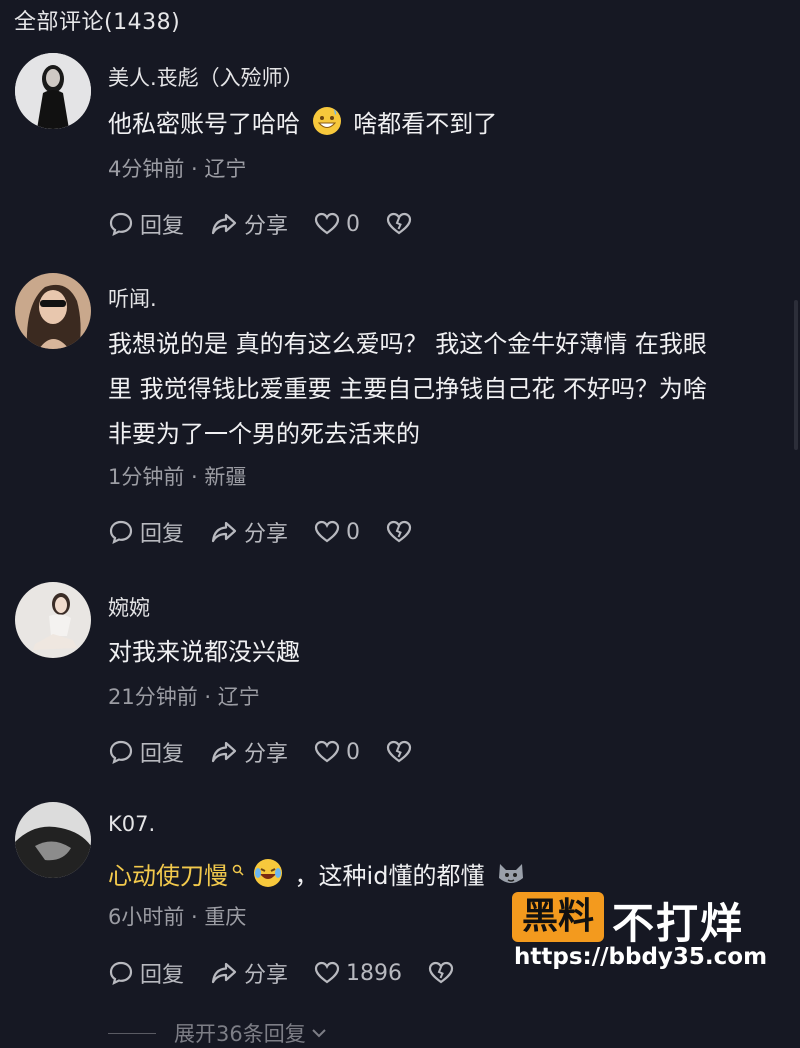  I want to click on laughing-crying-emoji-icon, so click(268, 880).